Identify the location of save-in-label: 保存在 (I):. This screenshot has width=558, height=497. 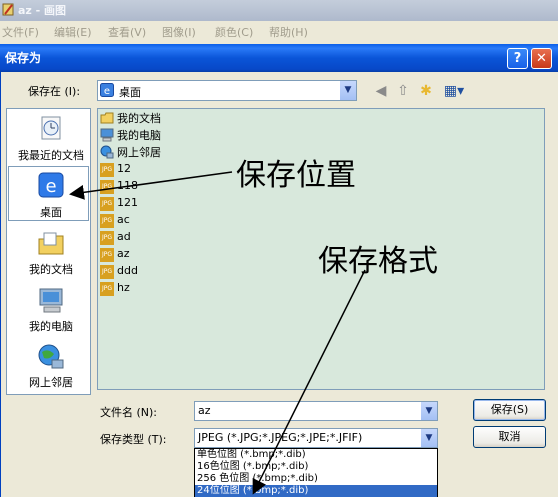
(54, 91).